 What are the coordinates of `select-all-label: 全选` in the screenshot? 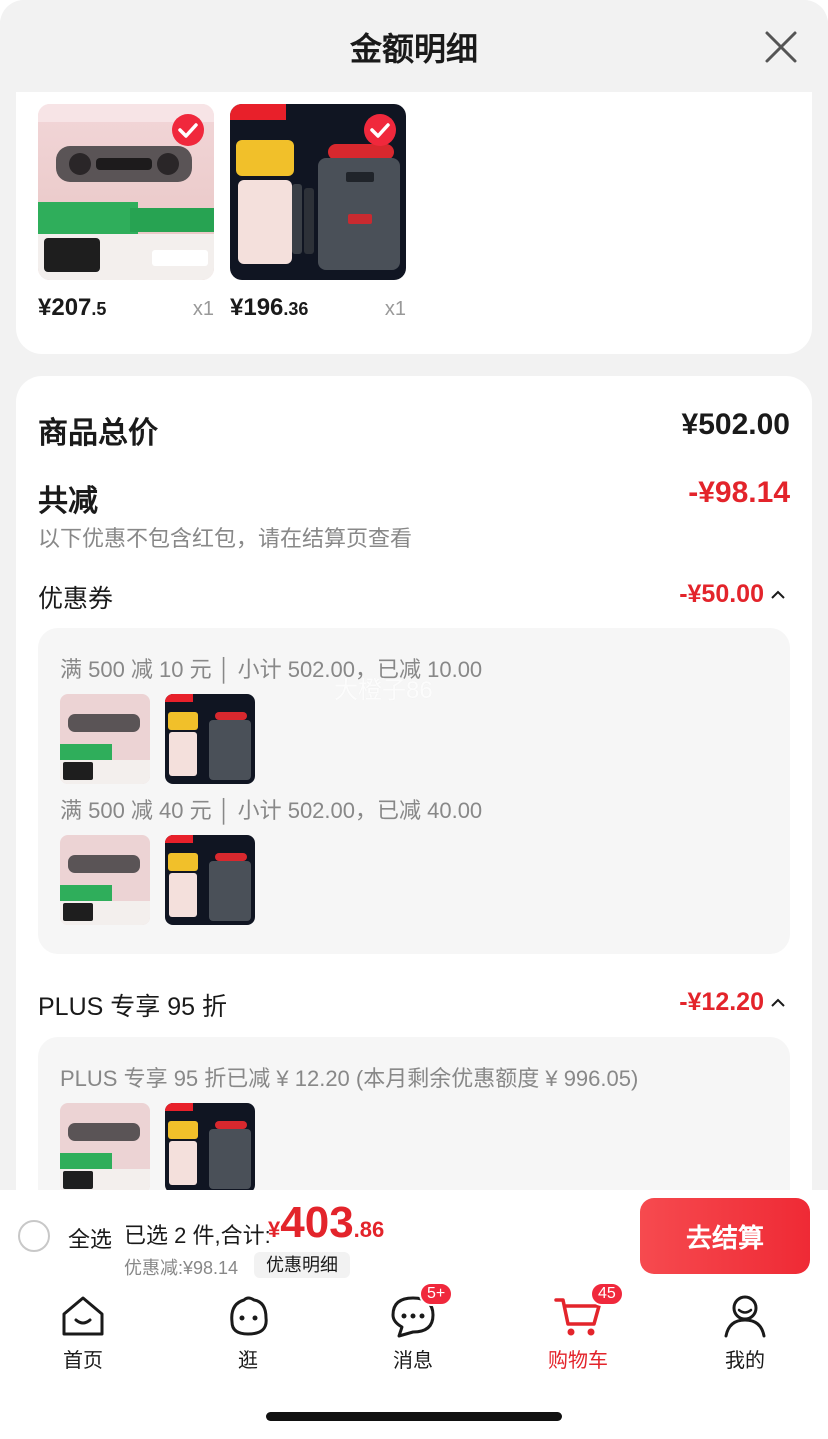 It's located at (90, 1238).